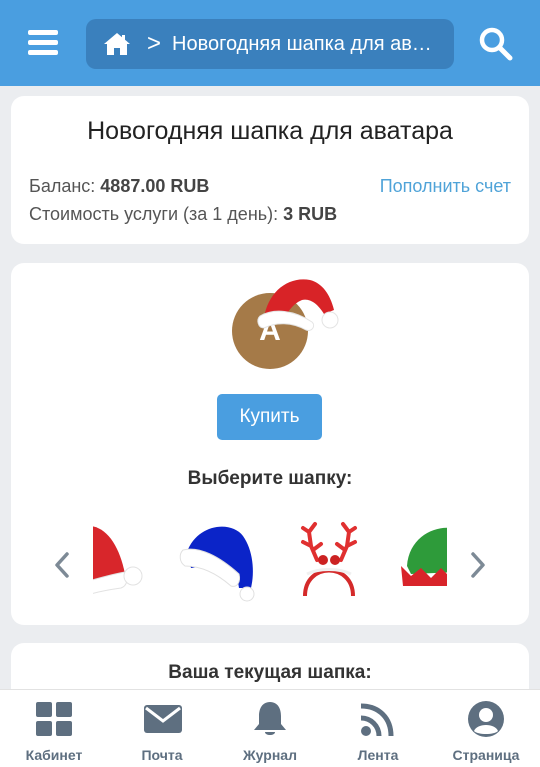  Describe the element at coordinates (423, 561) in the screenshot. I see `elf-hat-option` at that location.